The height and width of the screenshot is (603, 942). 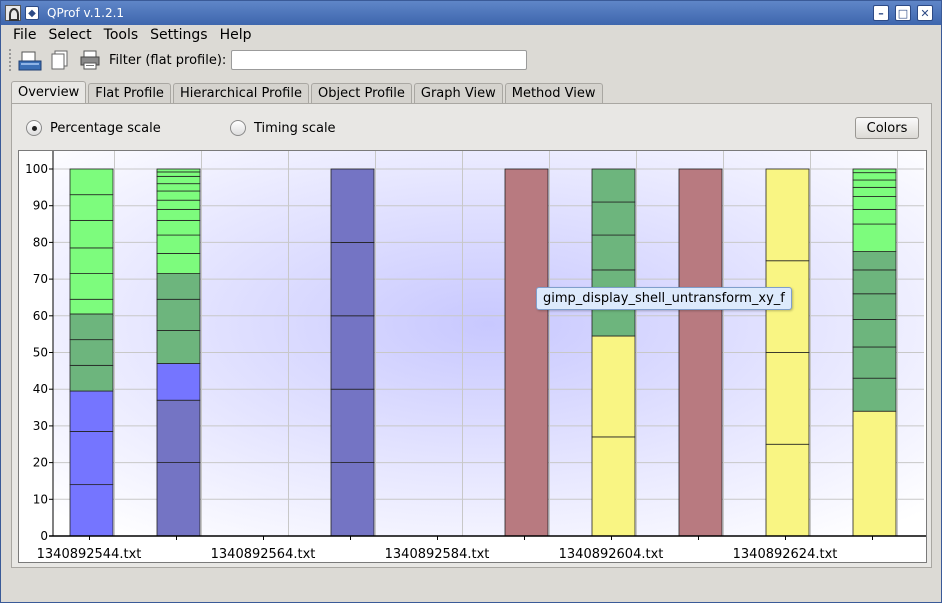 I want to click on y-tick-label: 80, so click(x=40, y=242).